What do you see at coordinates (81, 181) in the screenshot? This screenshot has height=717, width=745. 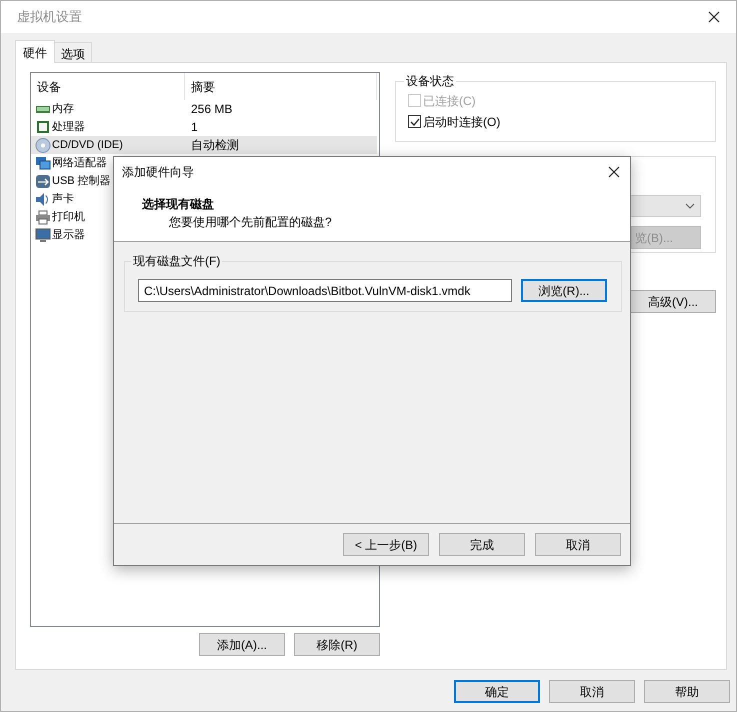 I see `device-name: USB 控制器` at bounding box center [81, 181].